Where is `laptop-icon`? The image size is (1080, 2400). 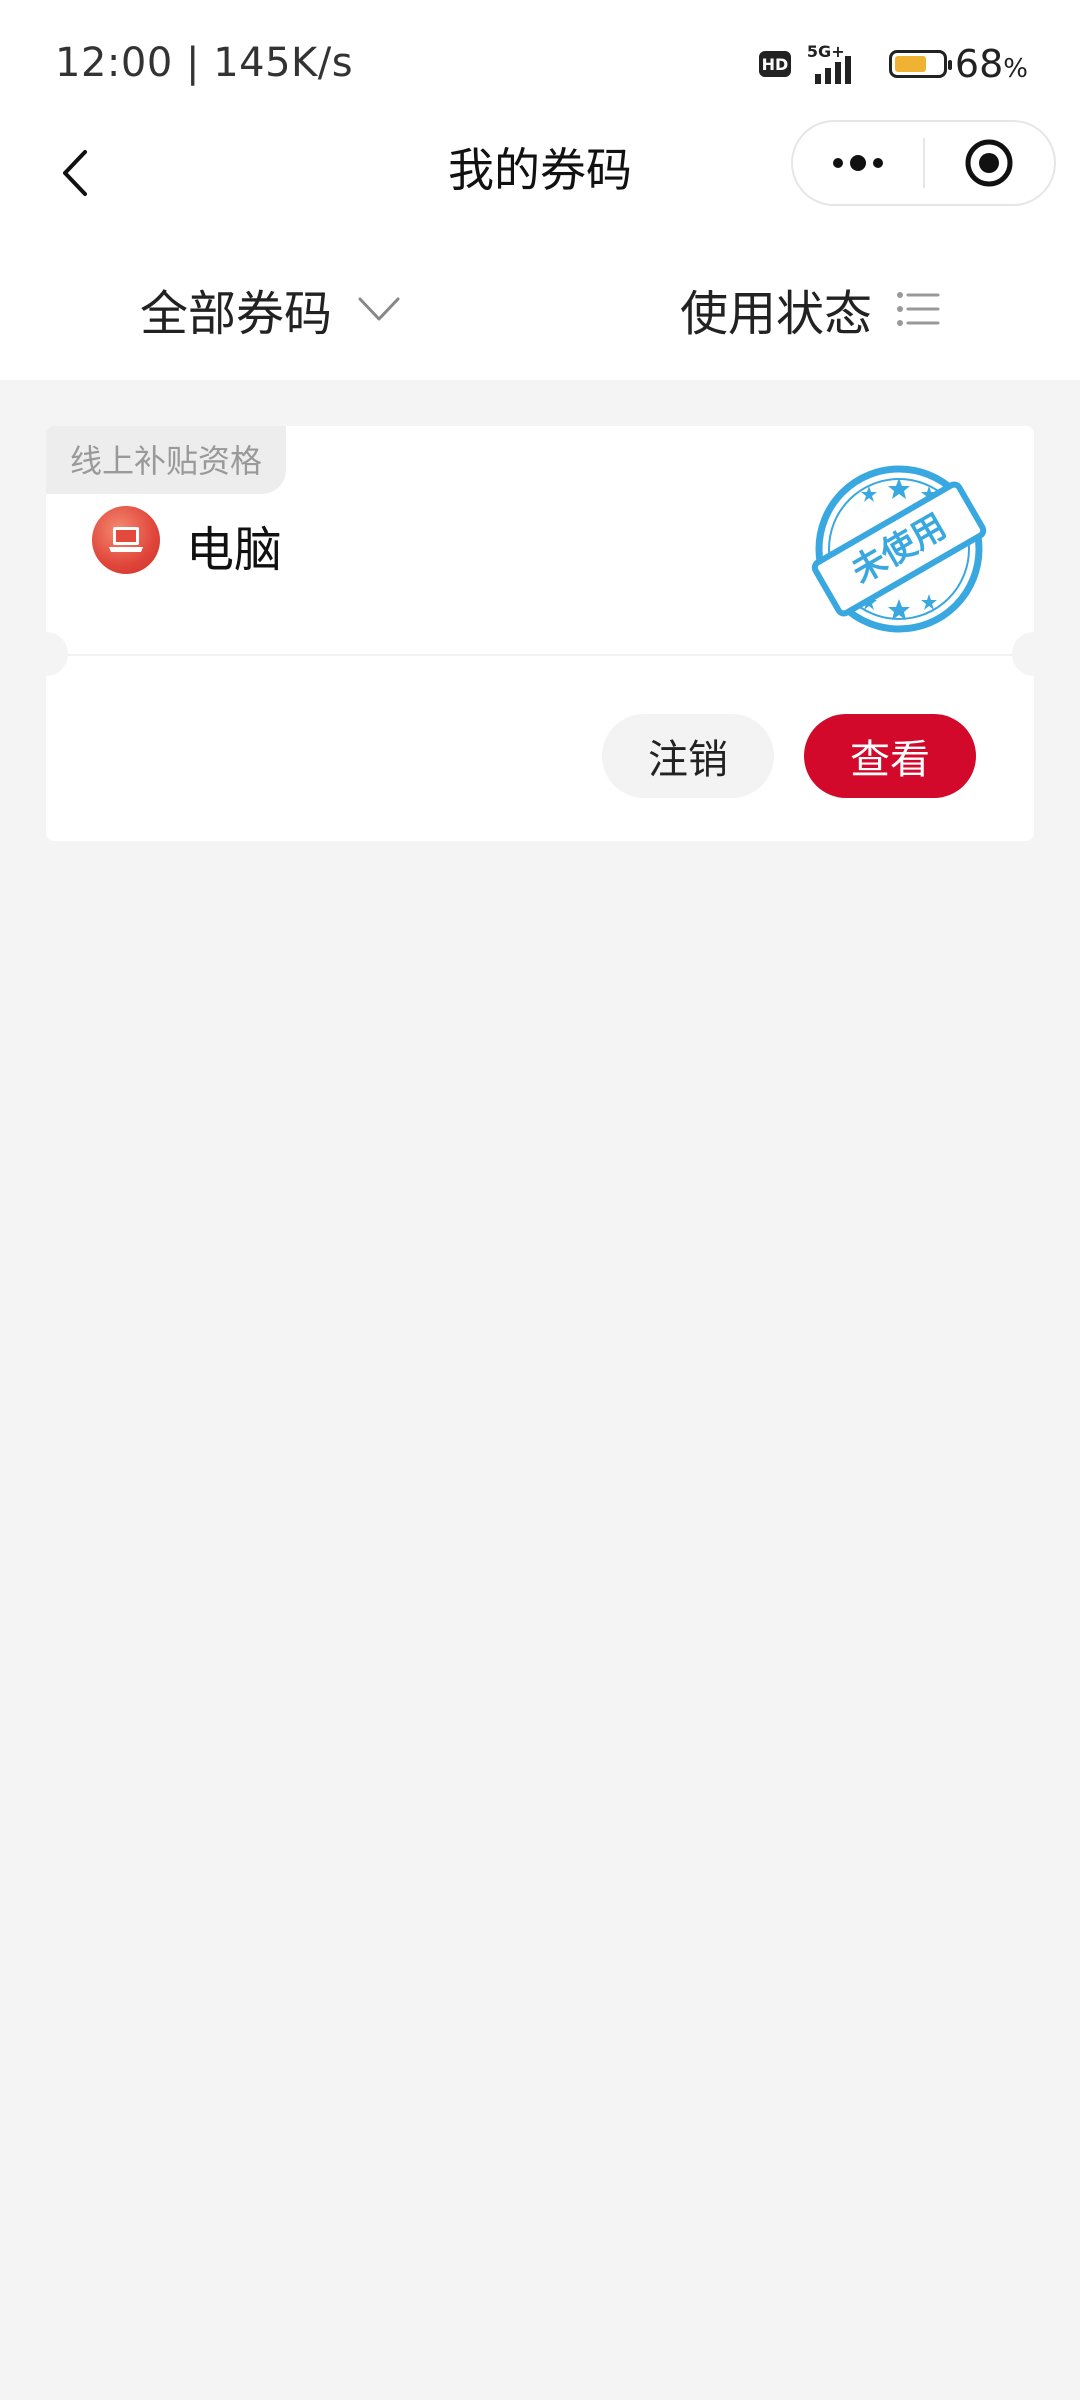
laptop-icon is located at coordinates (126, 540).